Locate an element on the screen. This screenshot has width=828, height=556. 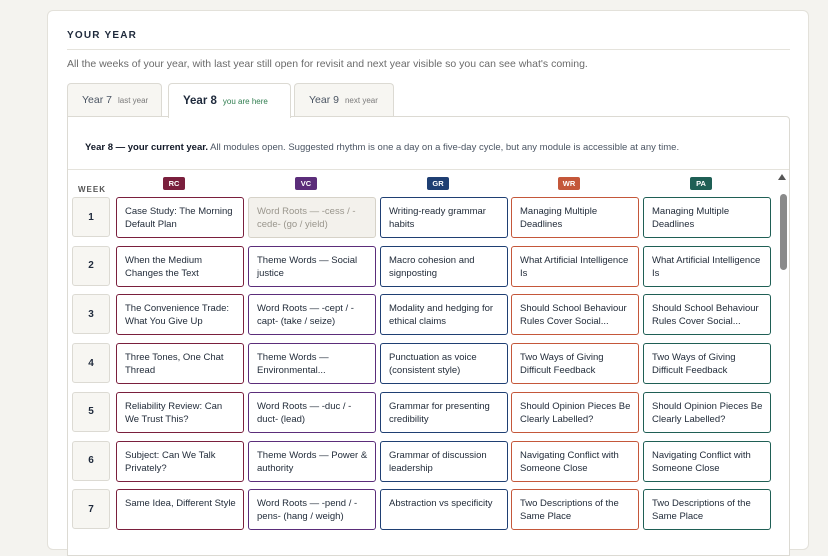
tab-note: last year is located at coordinates (133, 100).